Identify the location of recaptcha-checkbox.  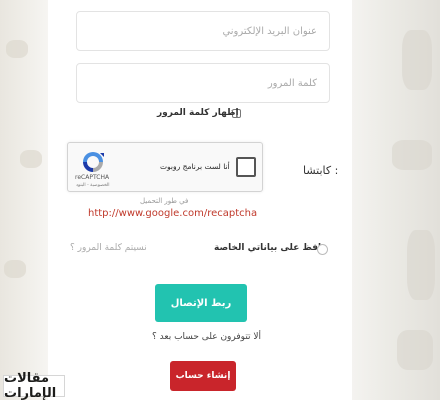
(246, 167).